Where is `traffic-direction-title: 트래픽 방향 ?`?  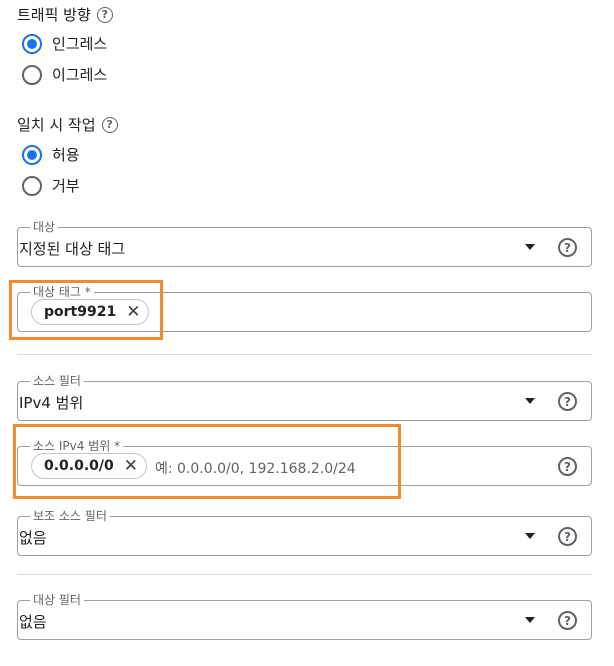 traffic-direction-title: 트래픽 방향 ? is located at coordinates (65, 14).